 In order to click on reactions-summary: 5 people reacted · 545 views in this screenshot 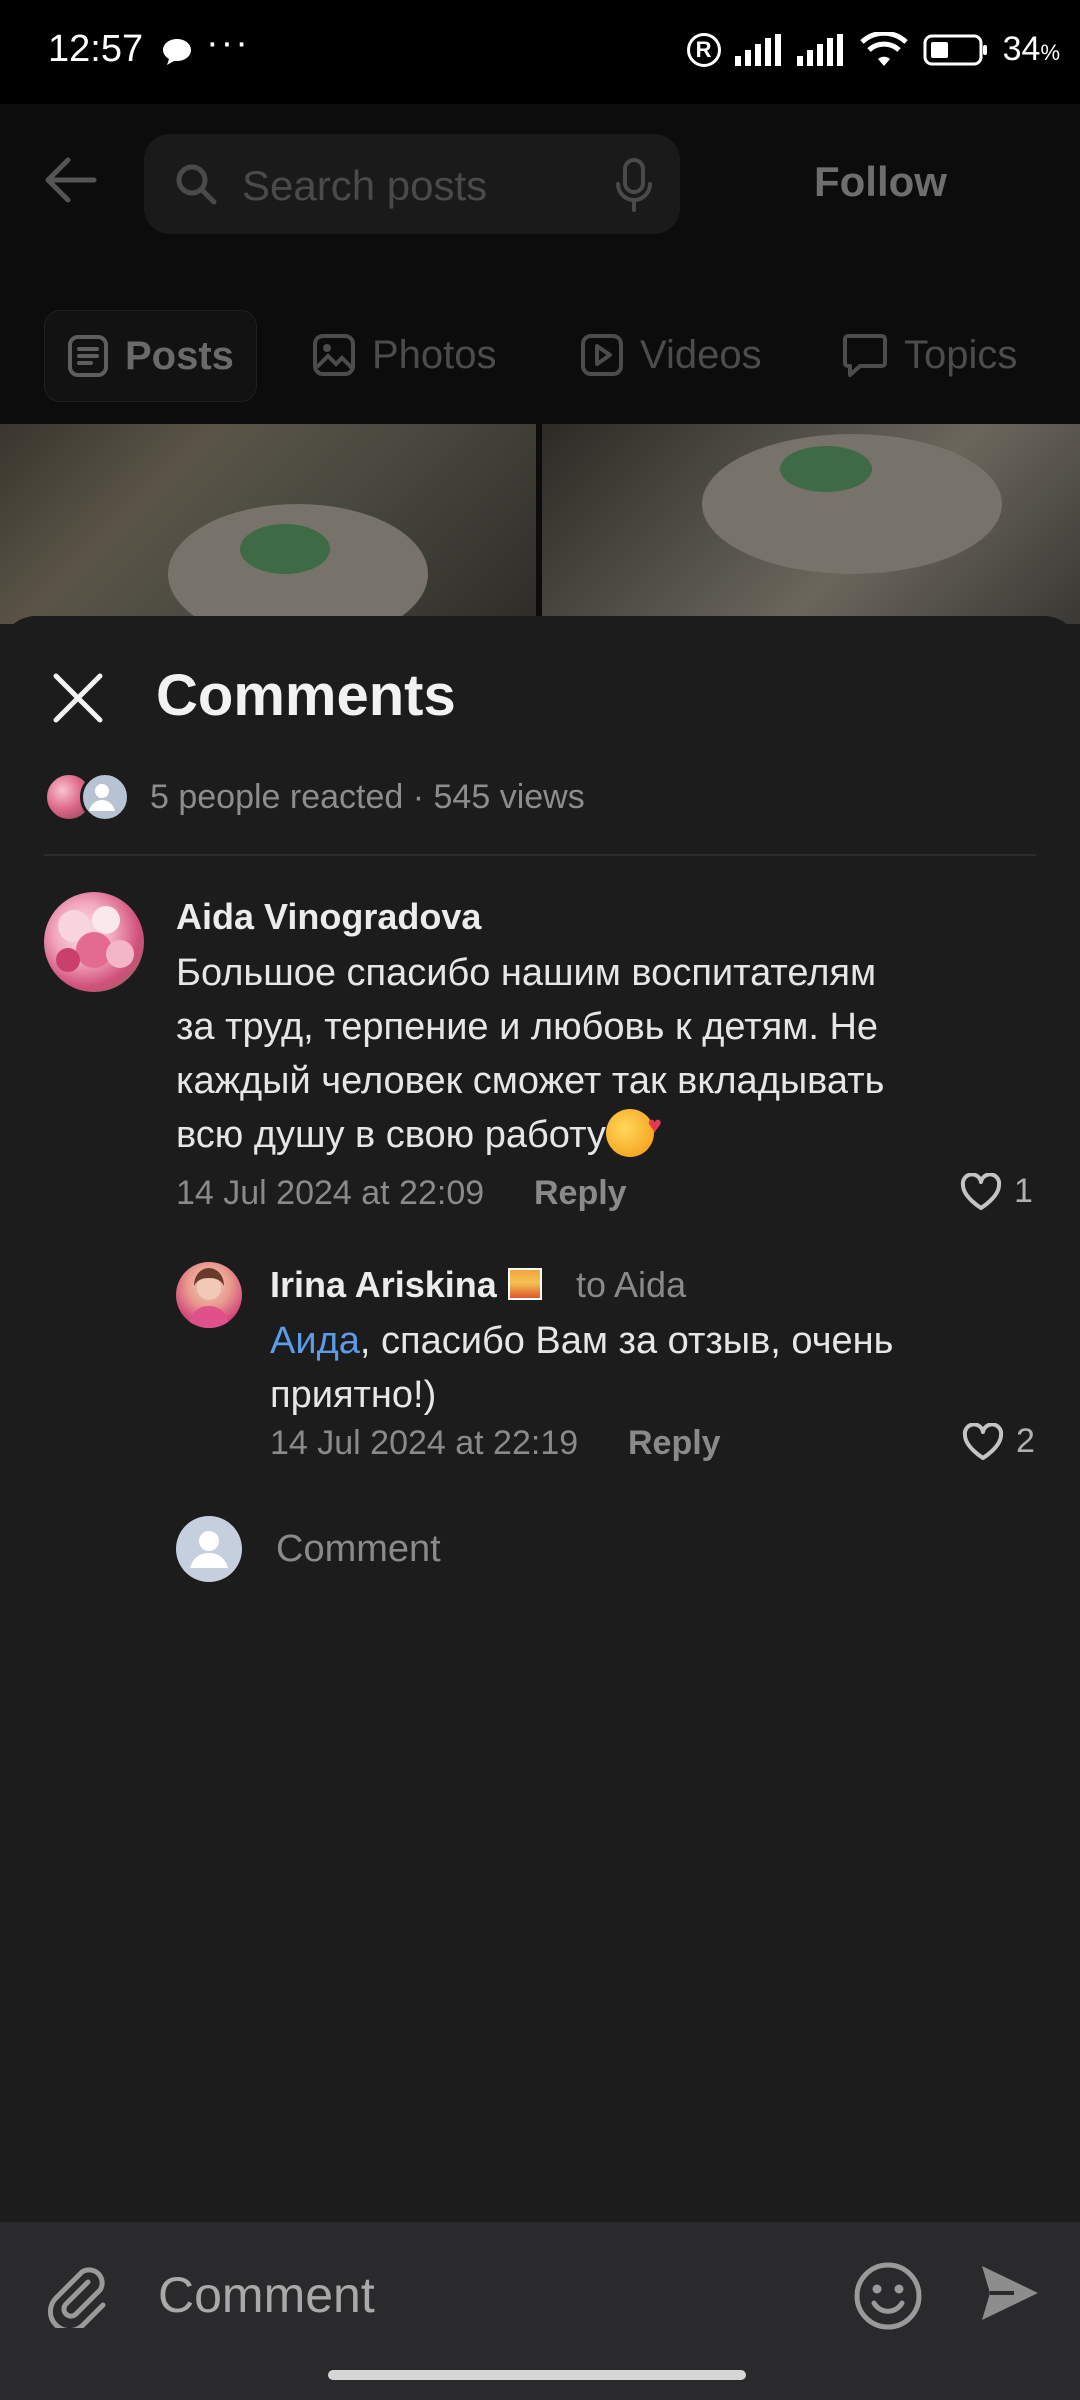, I will do `click(314, 797)`.